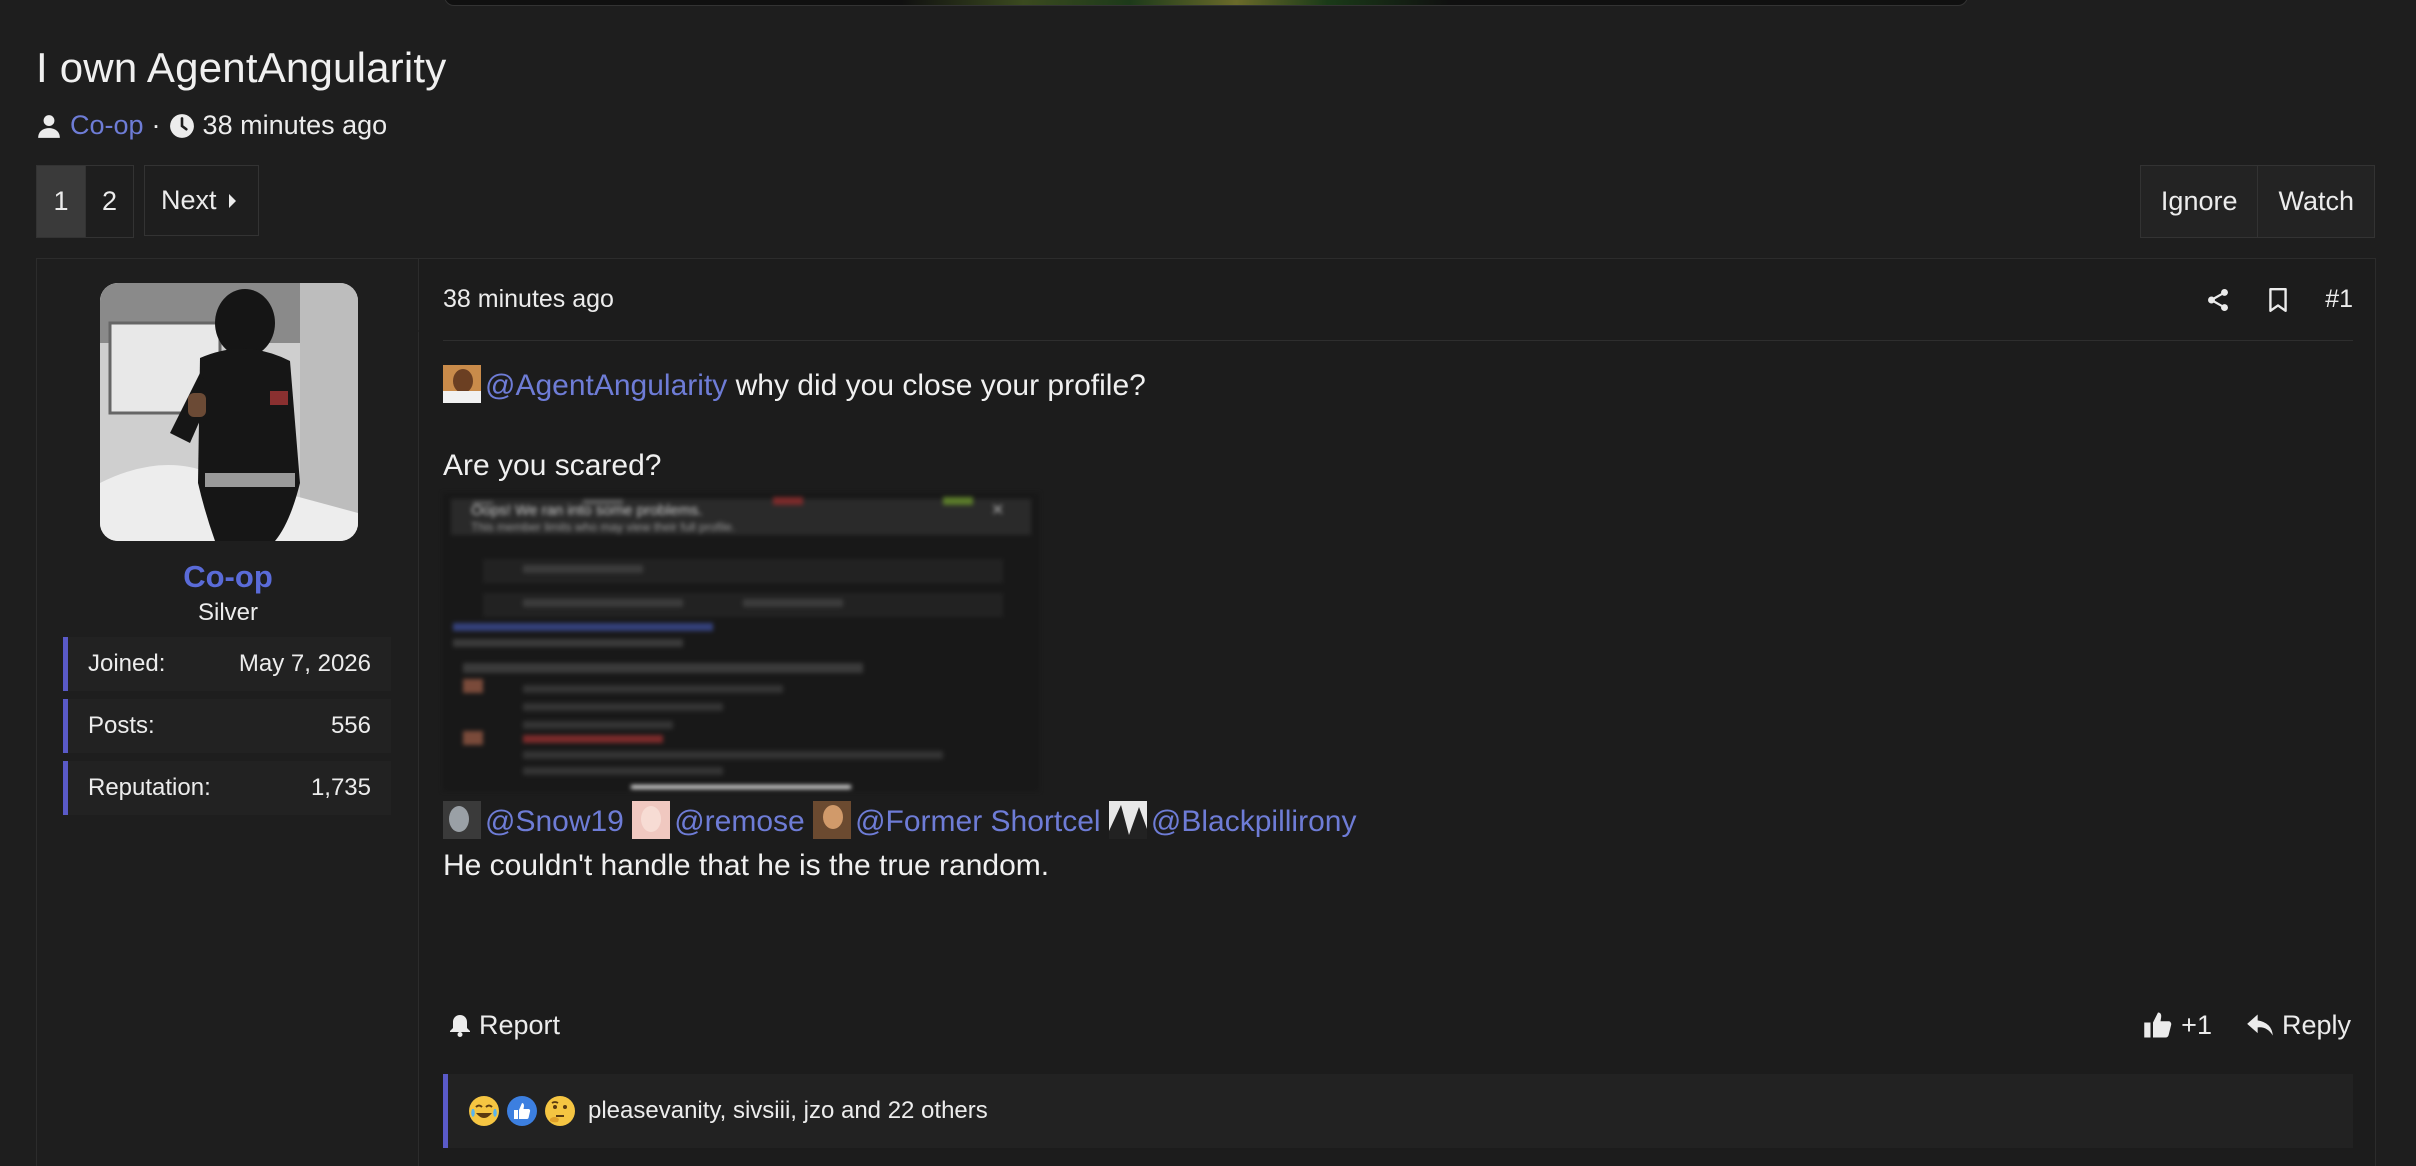  Describe the element at coordinates (552, 465) in the screenshot. I see `post-line-2: Are you scared?` at that location.